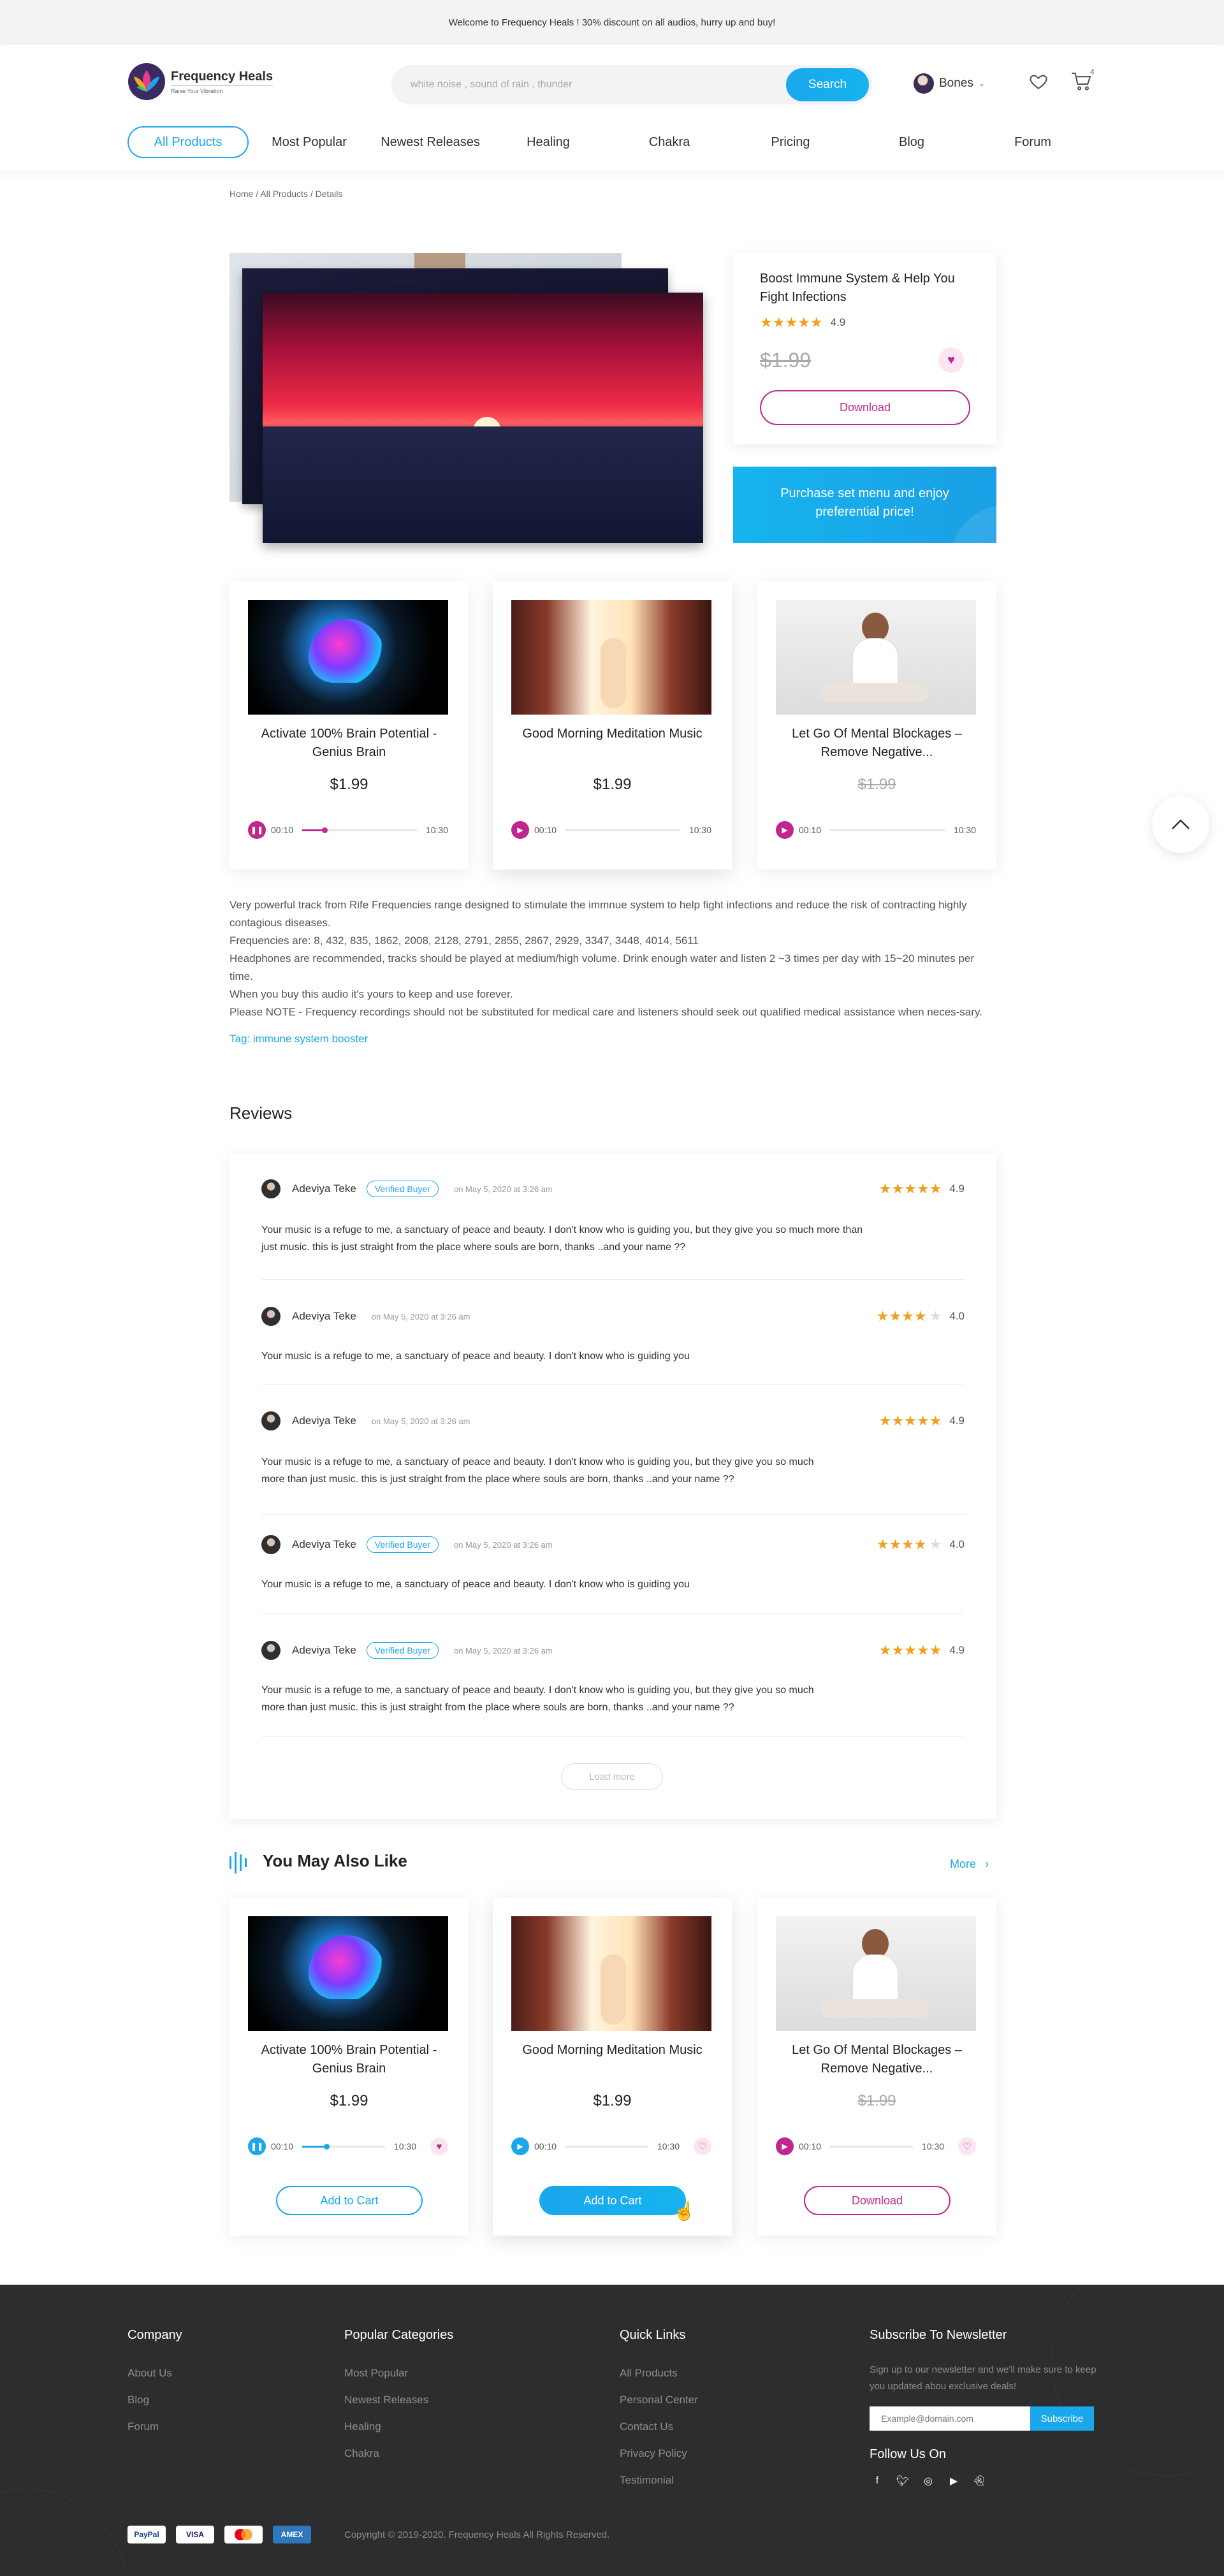 This screenshot has width=1224, height=2576. Describe the element at coordinates (1062, 2418) in the screenshot. I see `subscribe-button: Subscribe` at that location.